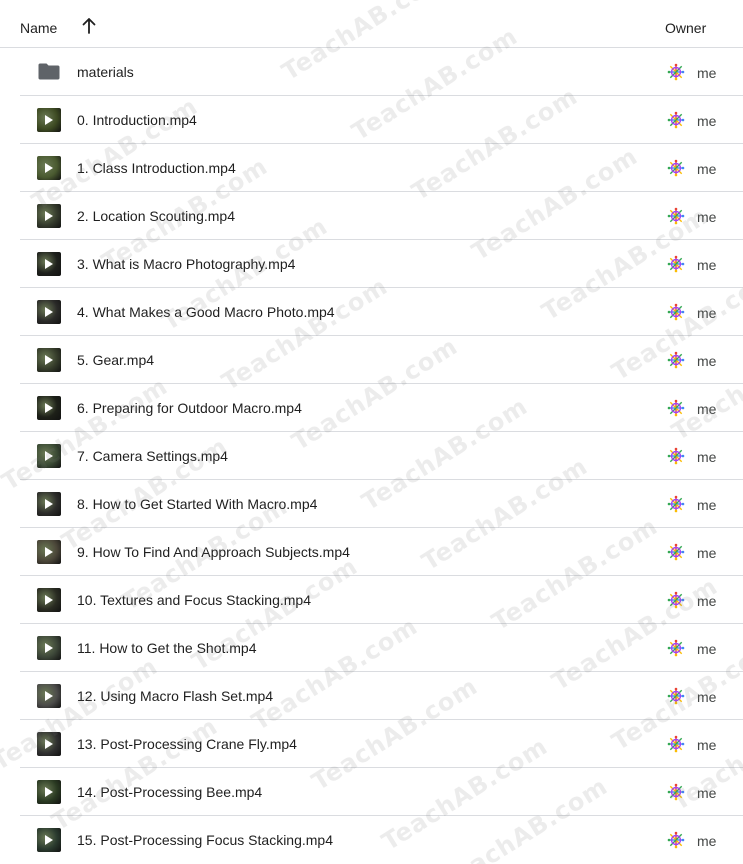  I want to click on file-name: 10. Textures and Focus Stacking.mp4, so click(194, 600).